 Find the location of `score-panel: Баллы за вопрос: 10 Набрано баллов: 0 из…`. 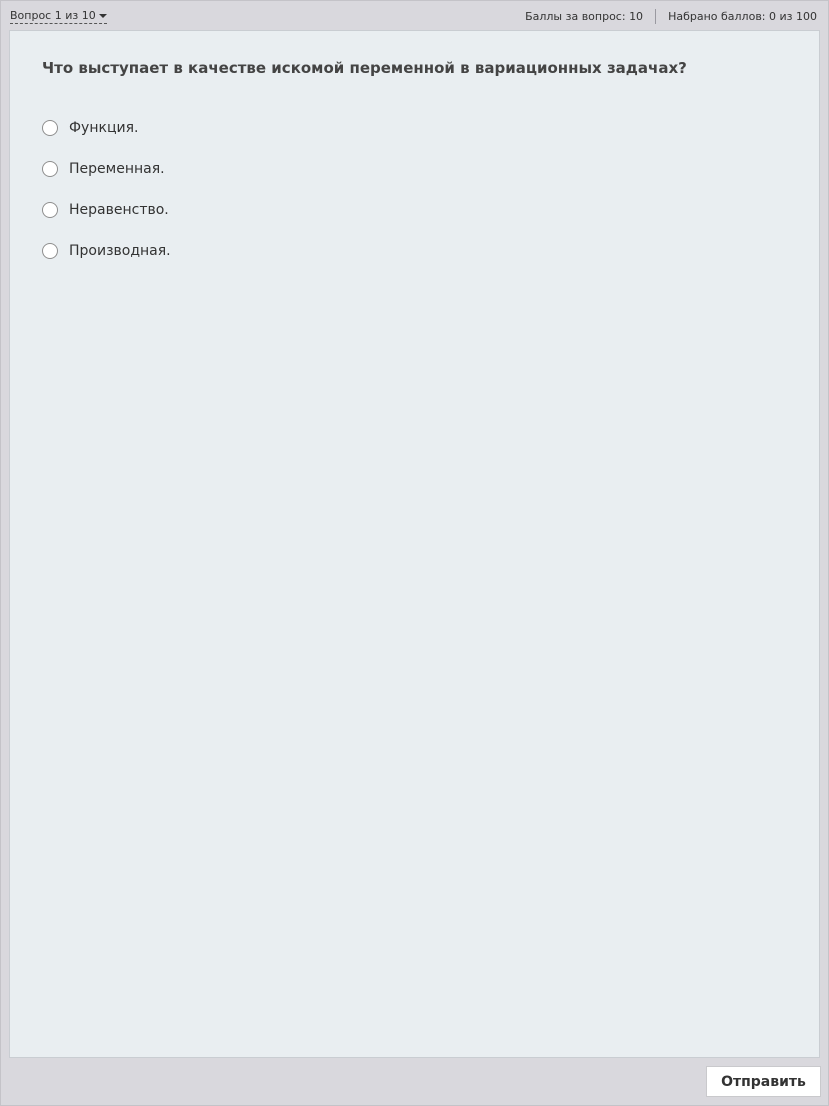

score-panel: Баллы за вопрос: 10 Набрано баллов: 0 из… is located at coordinates (671, 16).